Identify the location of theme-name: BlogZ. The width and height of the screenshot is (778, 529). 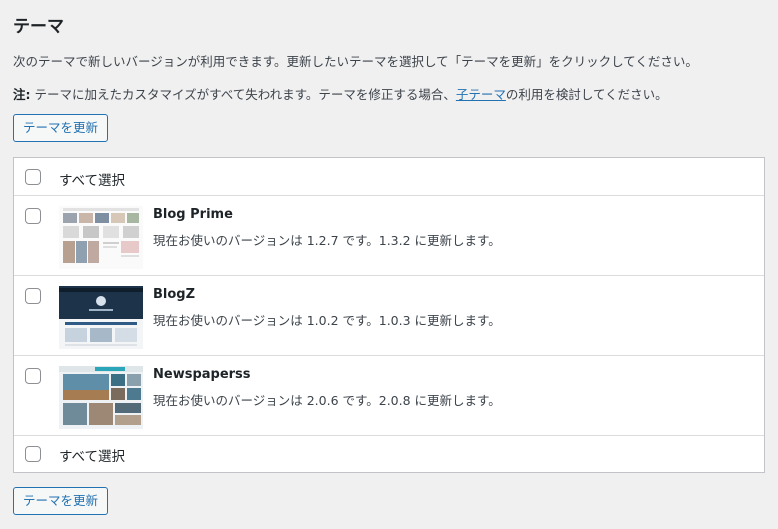
(174, 294).